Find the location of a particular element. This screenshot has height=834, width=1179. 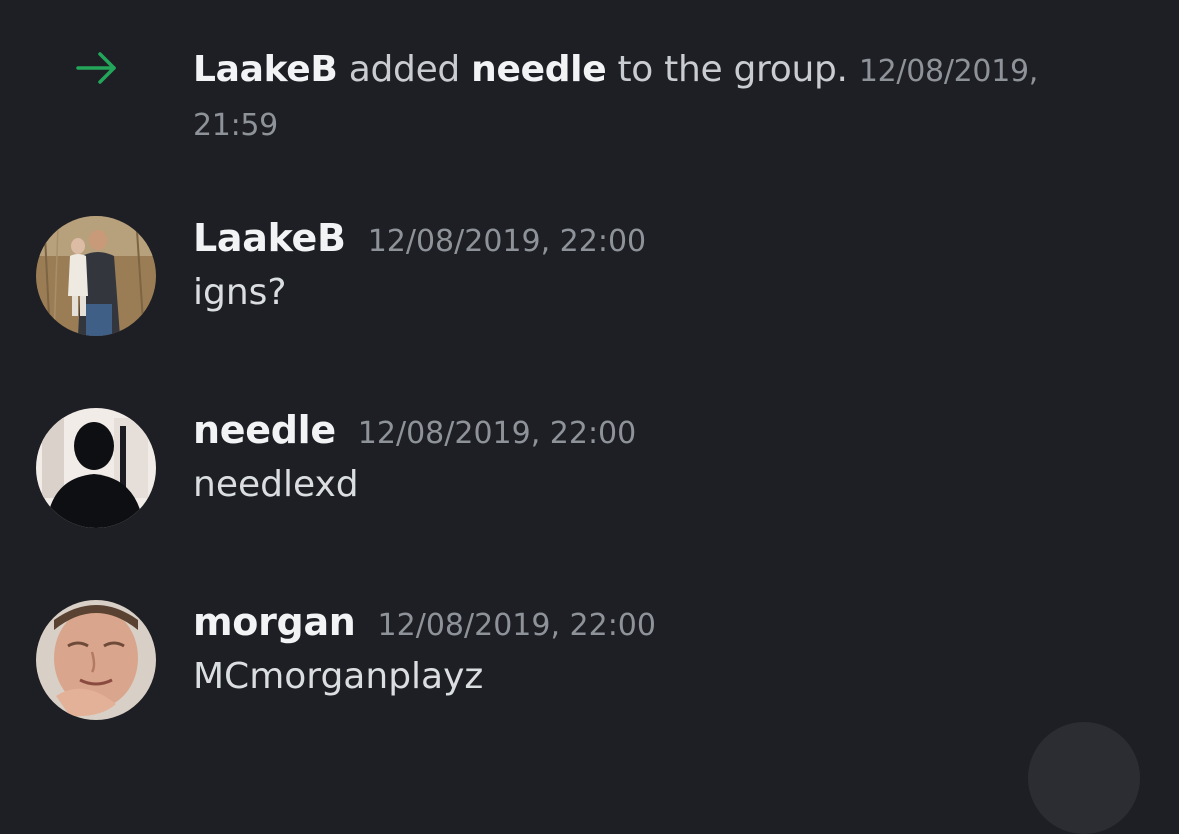

floating-action-button is located at coordinates (1084, 778).